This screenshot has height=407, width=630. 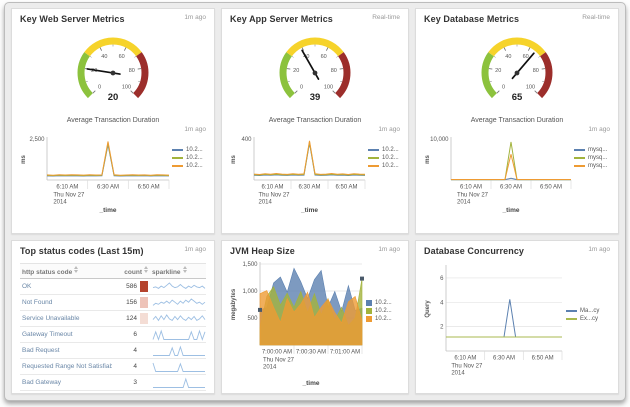 I want to click on count-value: 156, so click(x=131, y=303).